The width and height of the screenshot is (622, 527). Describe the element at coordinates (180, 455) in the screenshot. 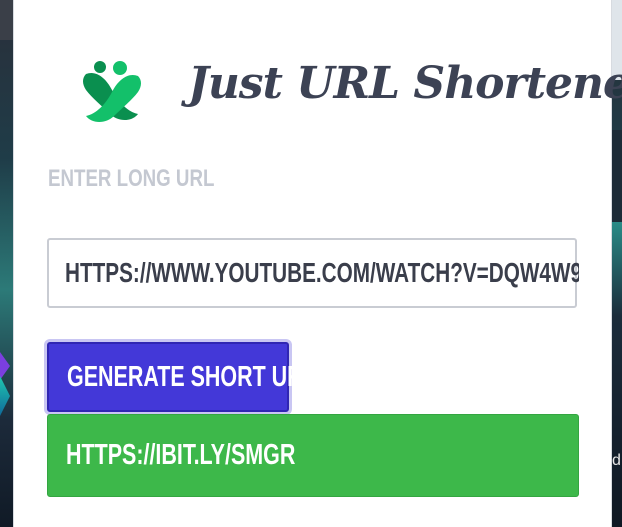

I see `short-url-text: HTTPS://IBIT.LY/SMGR` at that location.